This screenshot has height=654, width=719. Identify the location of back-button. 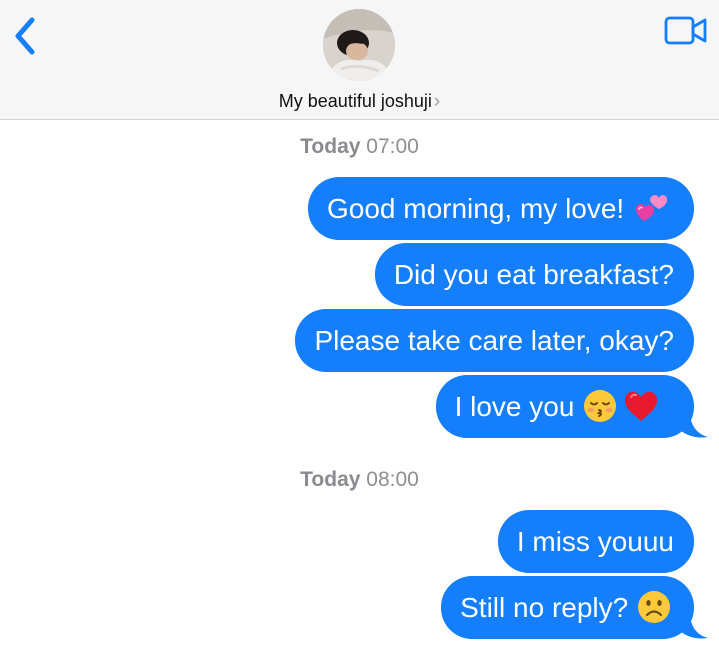
(26, 36).